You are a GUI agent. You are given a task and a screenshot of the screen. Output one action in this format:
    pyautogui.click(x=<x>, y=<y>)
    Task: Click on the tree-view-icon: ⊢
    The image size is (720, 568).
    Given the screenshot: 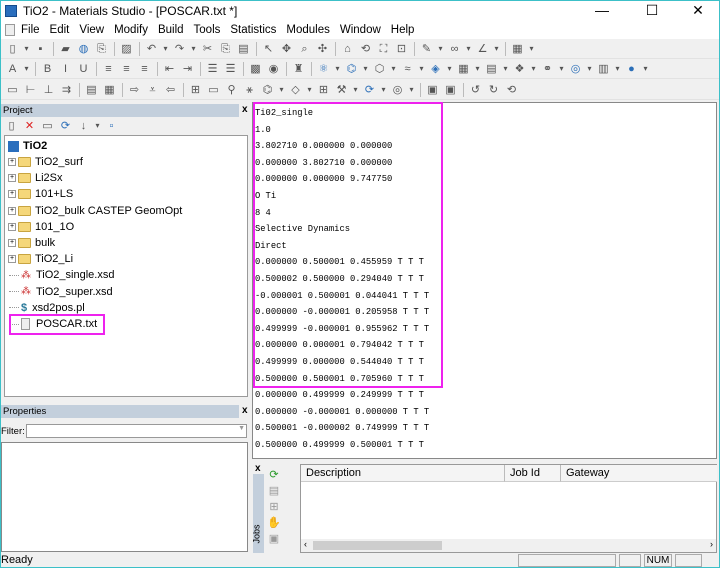 What is the action you would take?
    pyautogui.click(x=30, y=90)
    